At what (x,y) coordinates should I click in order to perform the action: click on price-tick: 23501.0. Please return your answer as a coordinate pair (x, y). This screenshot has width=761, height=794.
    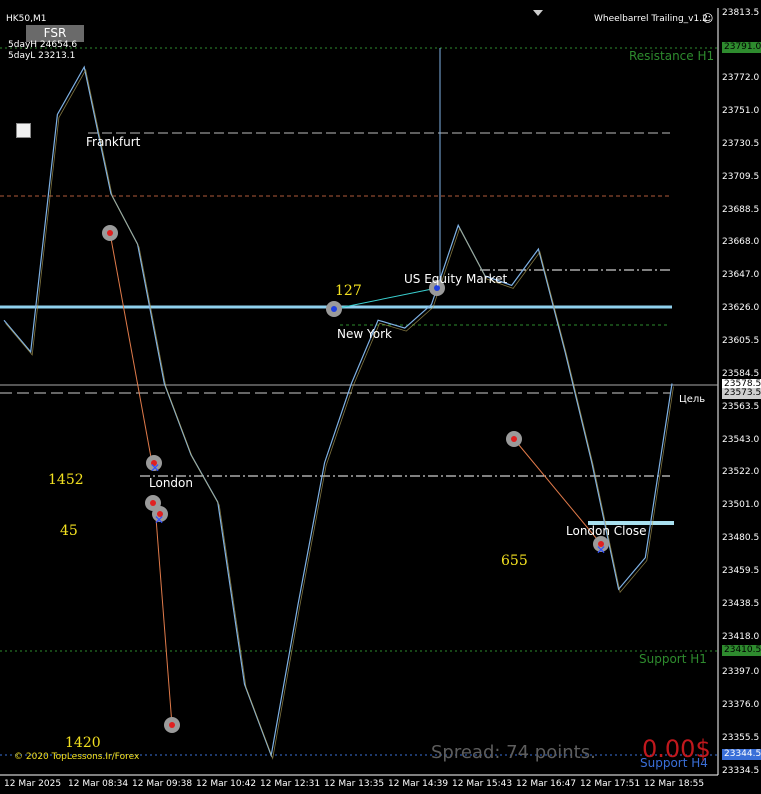
    Looking at the image, I should click on (741, 505).